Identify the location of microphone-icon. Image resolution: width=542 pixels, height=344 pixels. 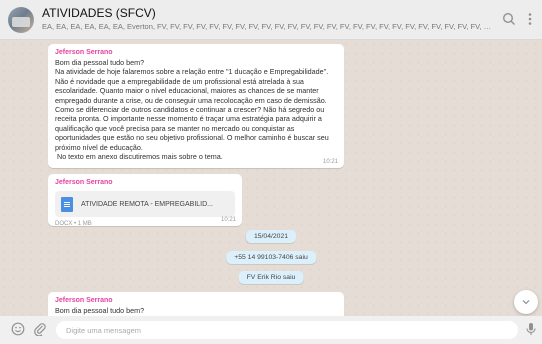
(531, 330).